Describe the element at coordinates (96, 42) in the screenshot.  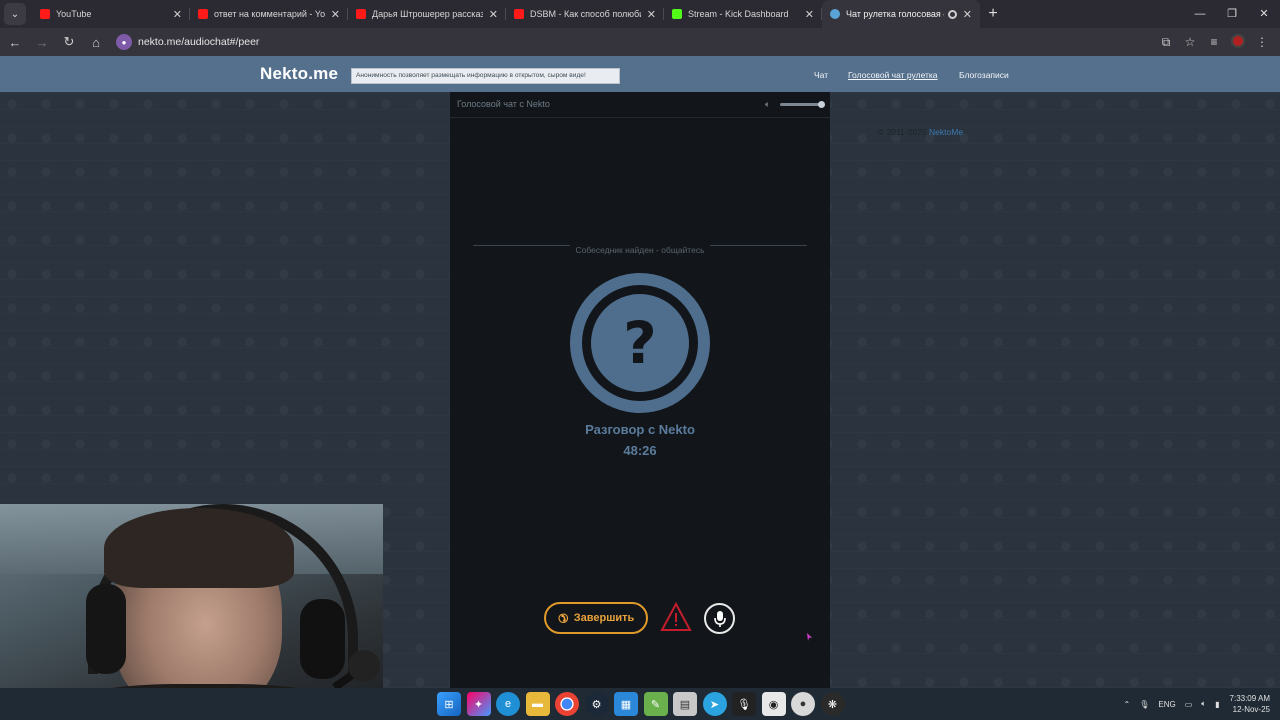
I see `home-icon: ⌂` at that location.